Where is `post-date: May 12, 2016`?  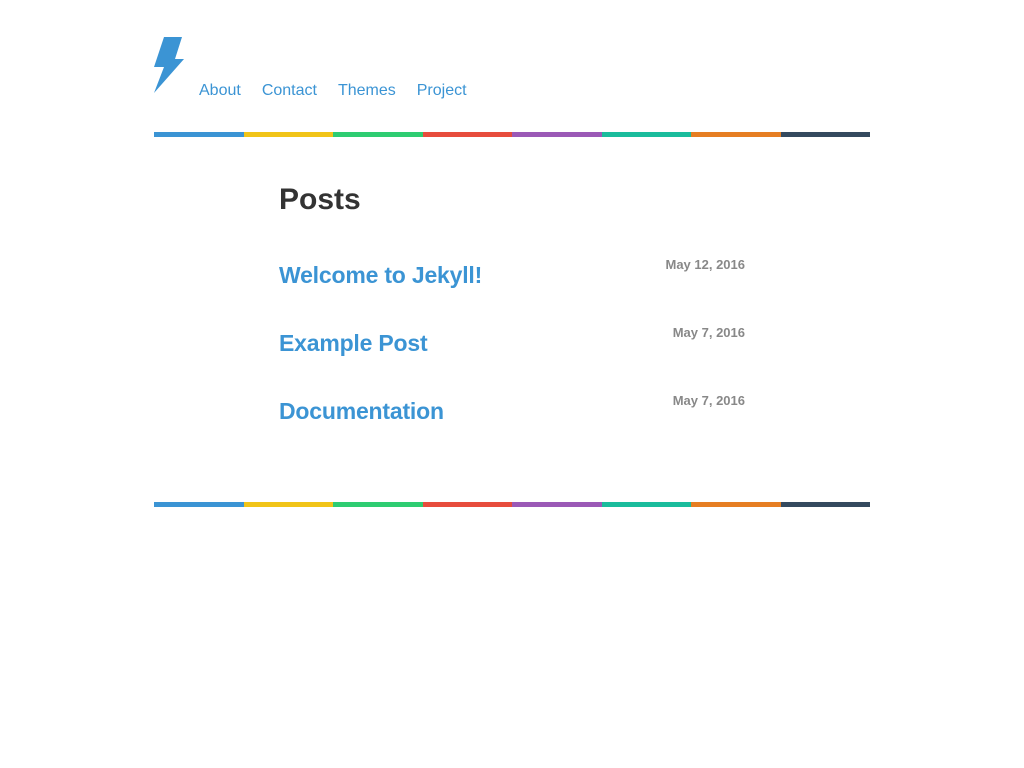 post-date: May 12, 2016 is located at coordinates (705, 264).